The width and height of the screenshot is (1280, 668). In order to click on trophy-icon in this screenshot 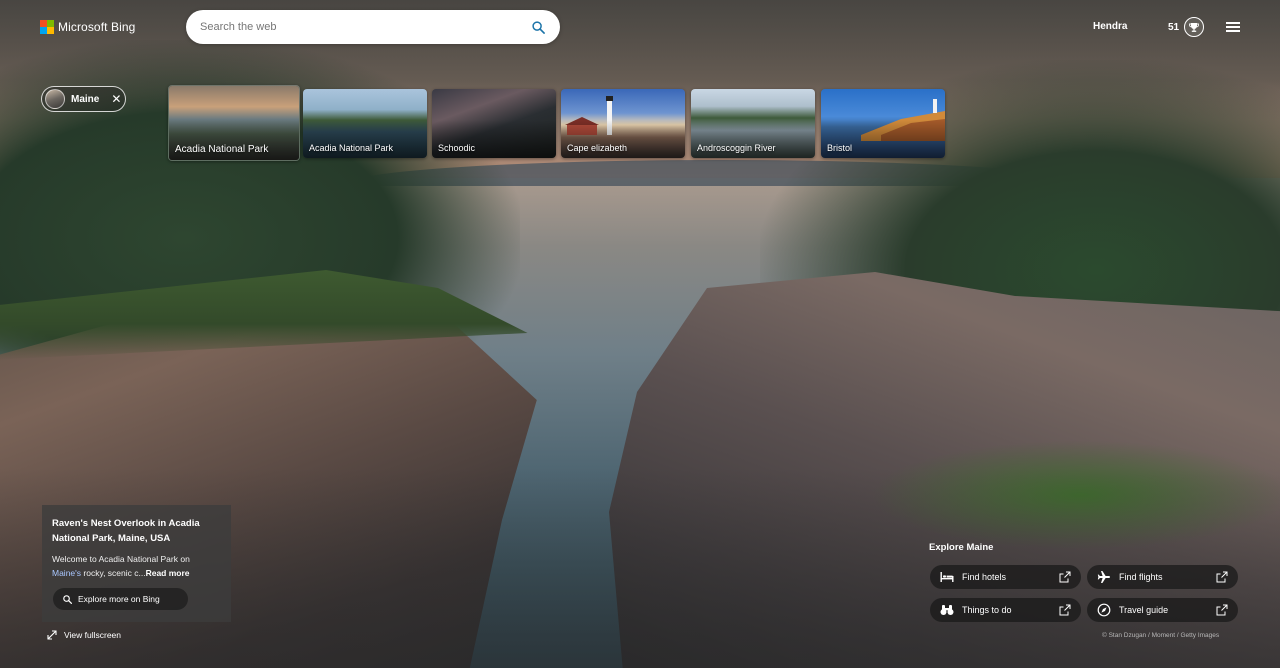, I will do `click(1194, 27)`.